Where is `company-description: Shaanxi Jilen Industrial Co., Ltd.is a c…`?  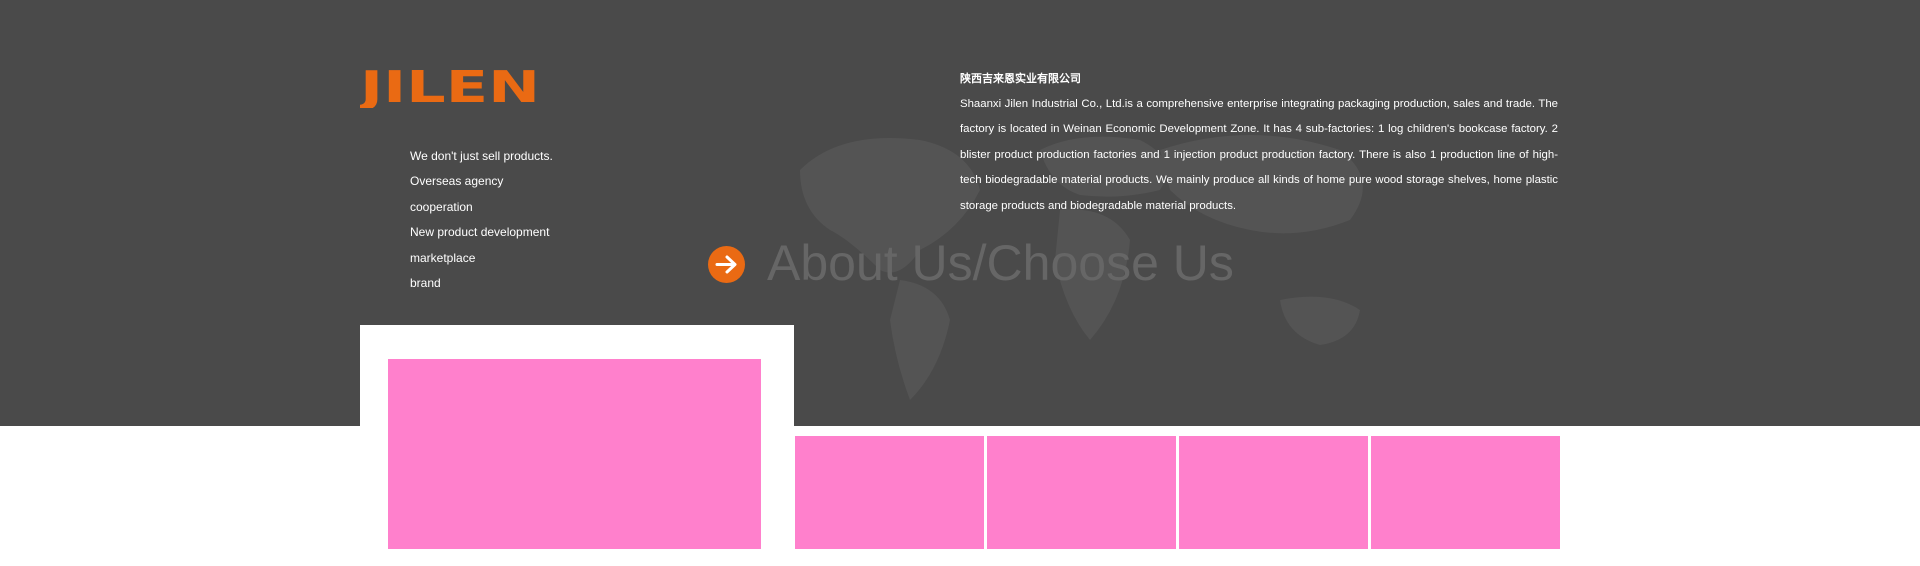
company-description: Shaanxi Jilen Industrial Co., Ltd.is a c… is located at coordinates (1259, 155).